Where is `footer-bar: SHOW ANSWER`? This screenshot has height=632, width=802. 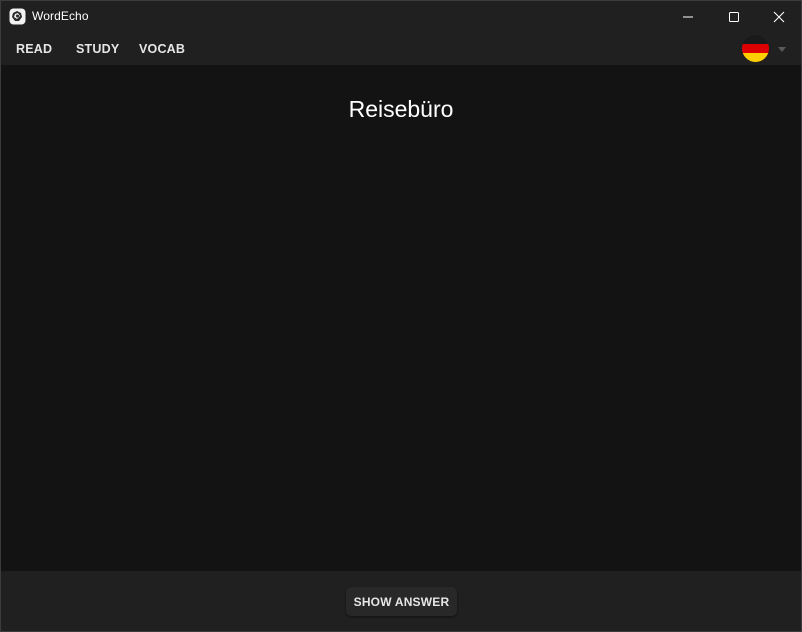
footer-bar: SHOW ANSWER is located at coordinates (401, 601).